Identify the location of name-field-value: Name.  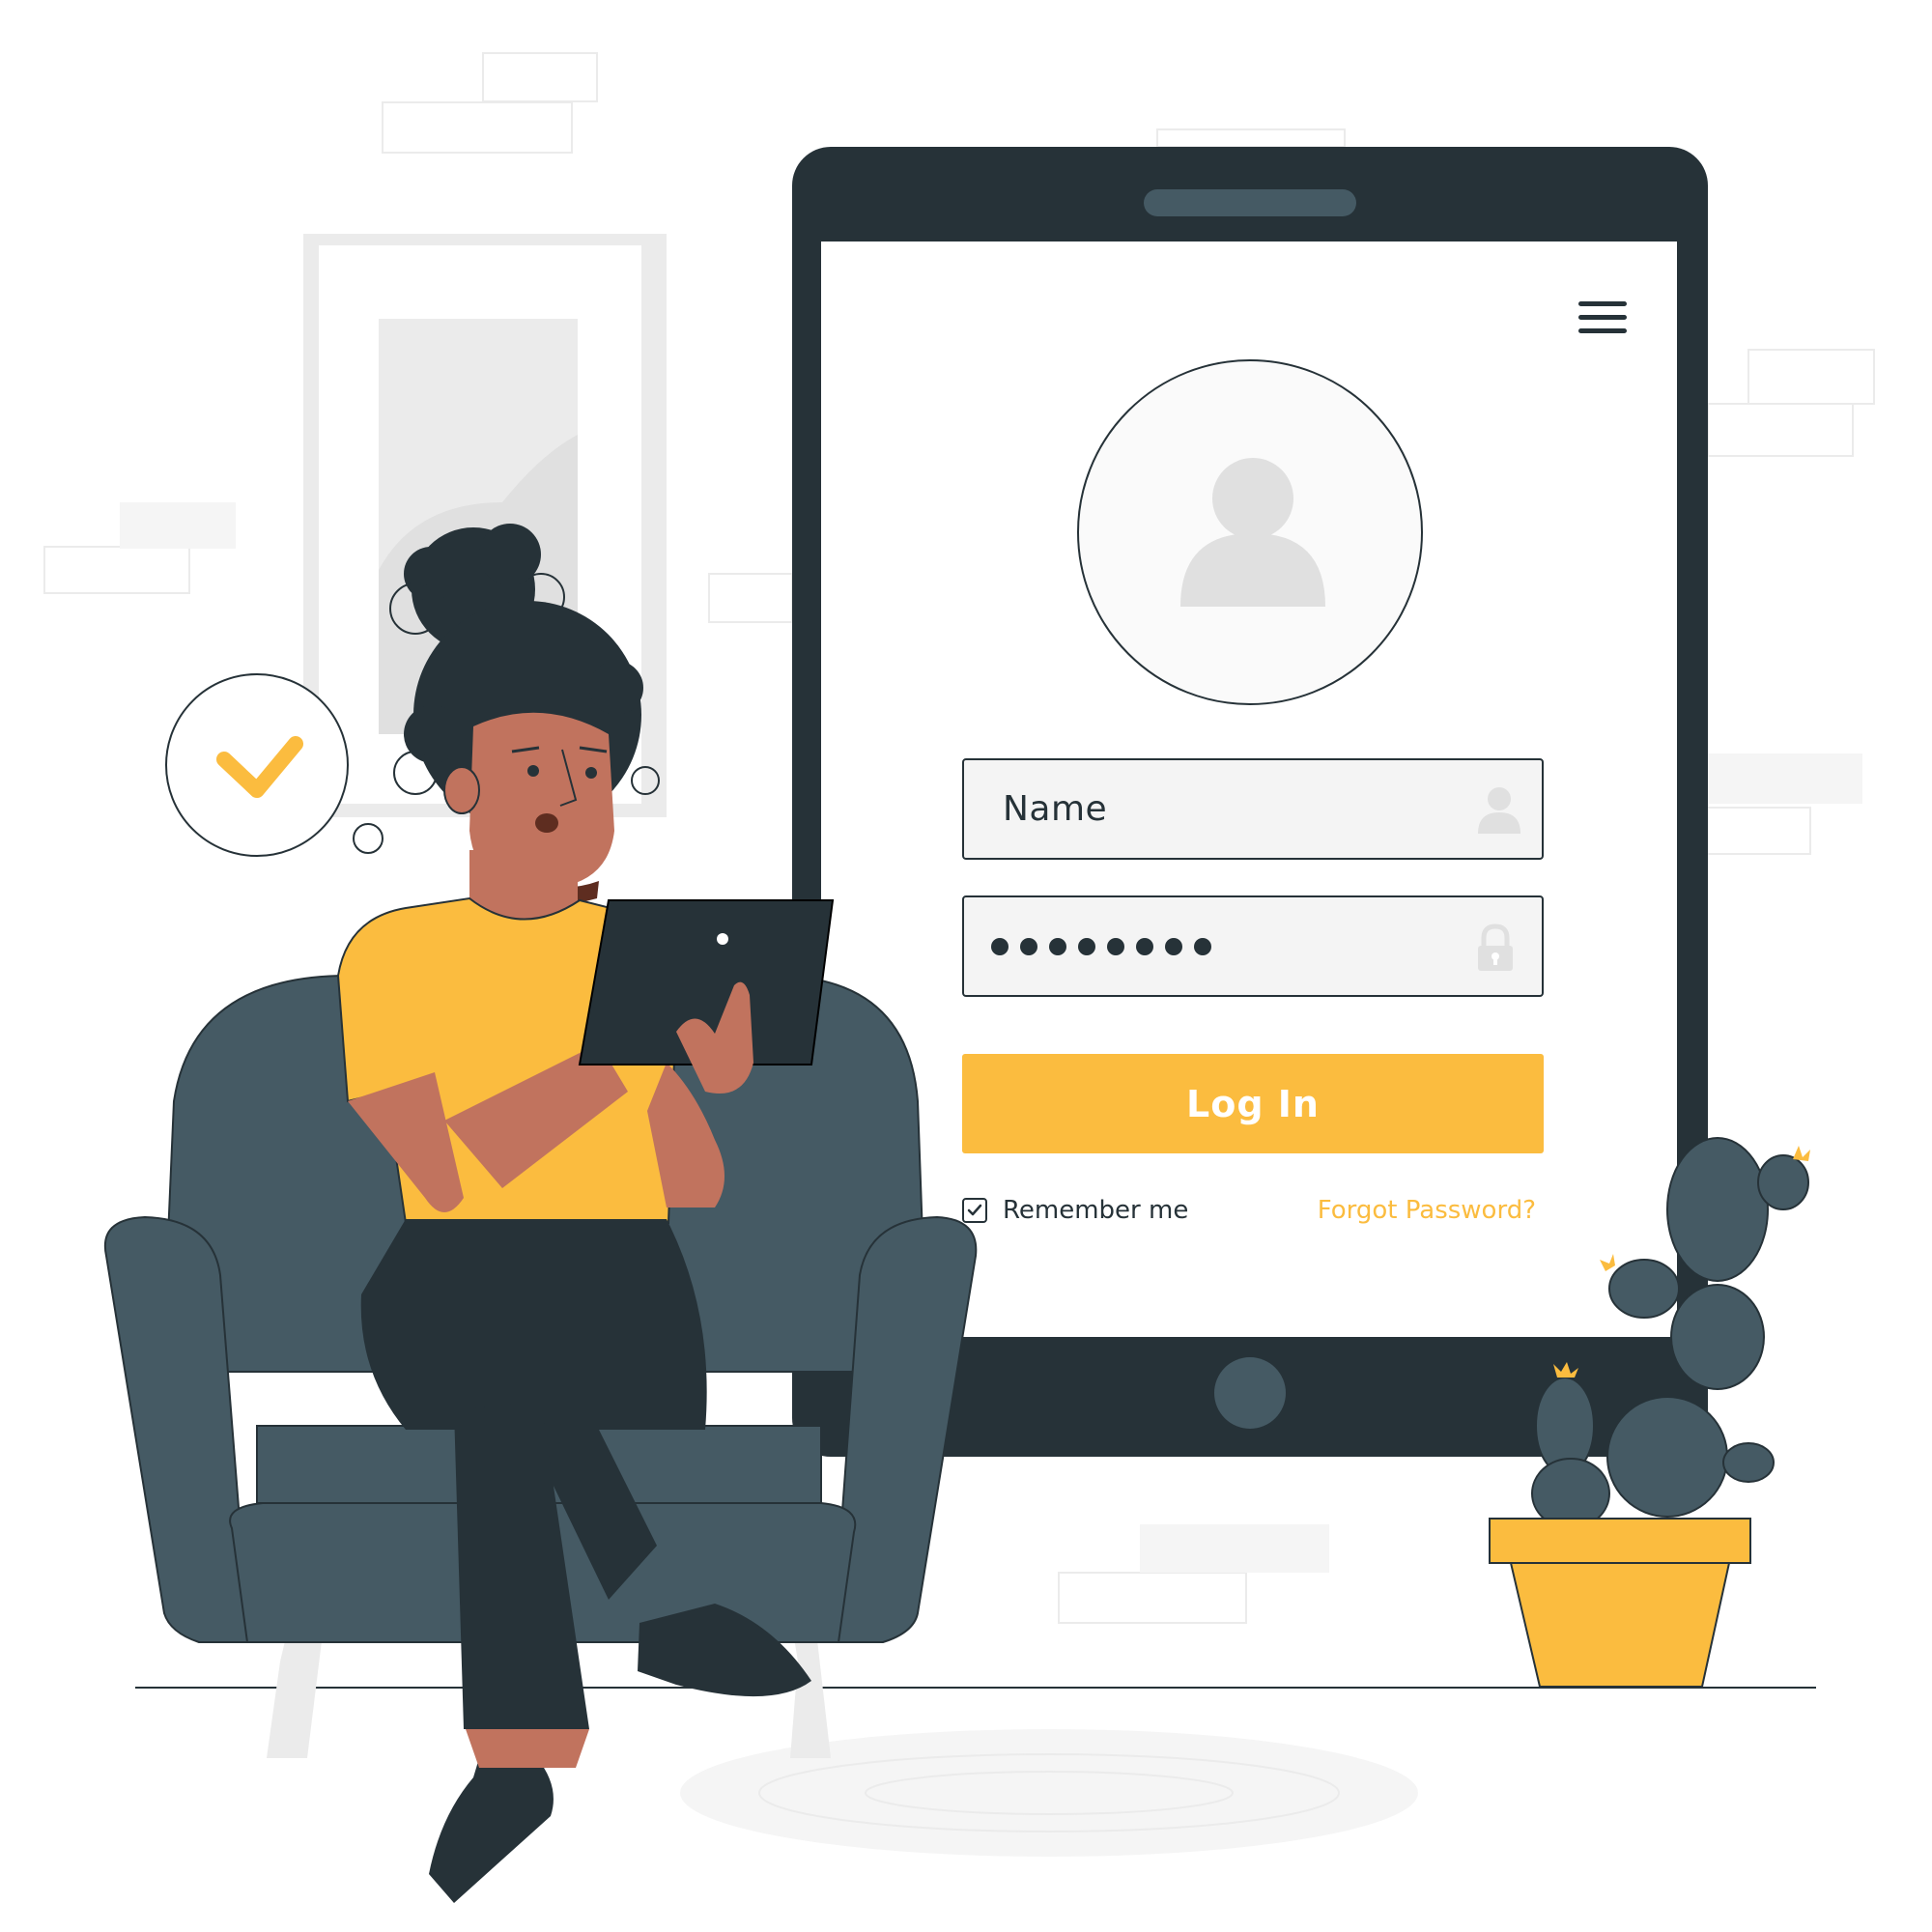
(1055, 809).